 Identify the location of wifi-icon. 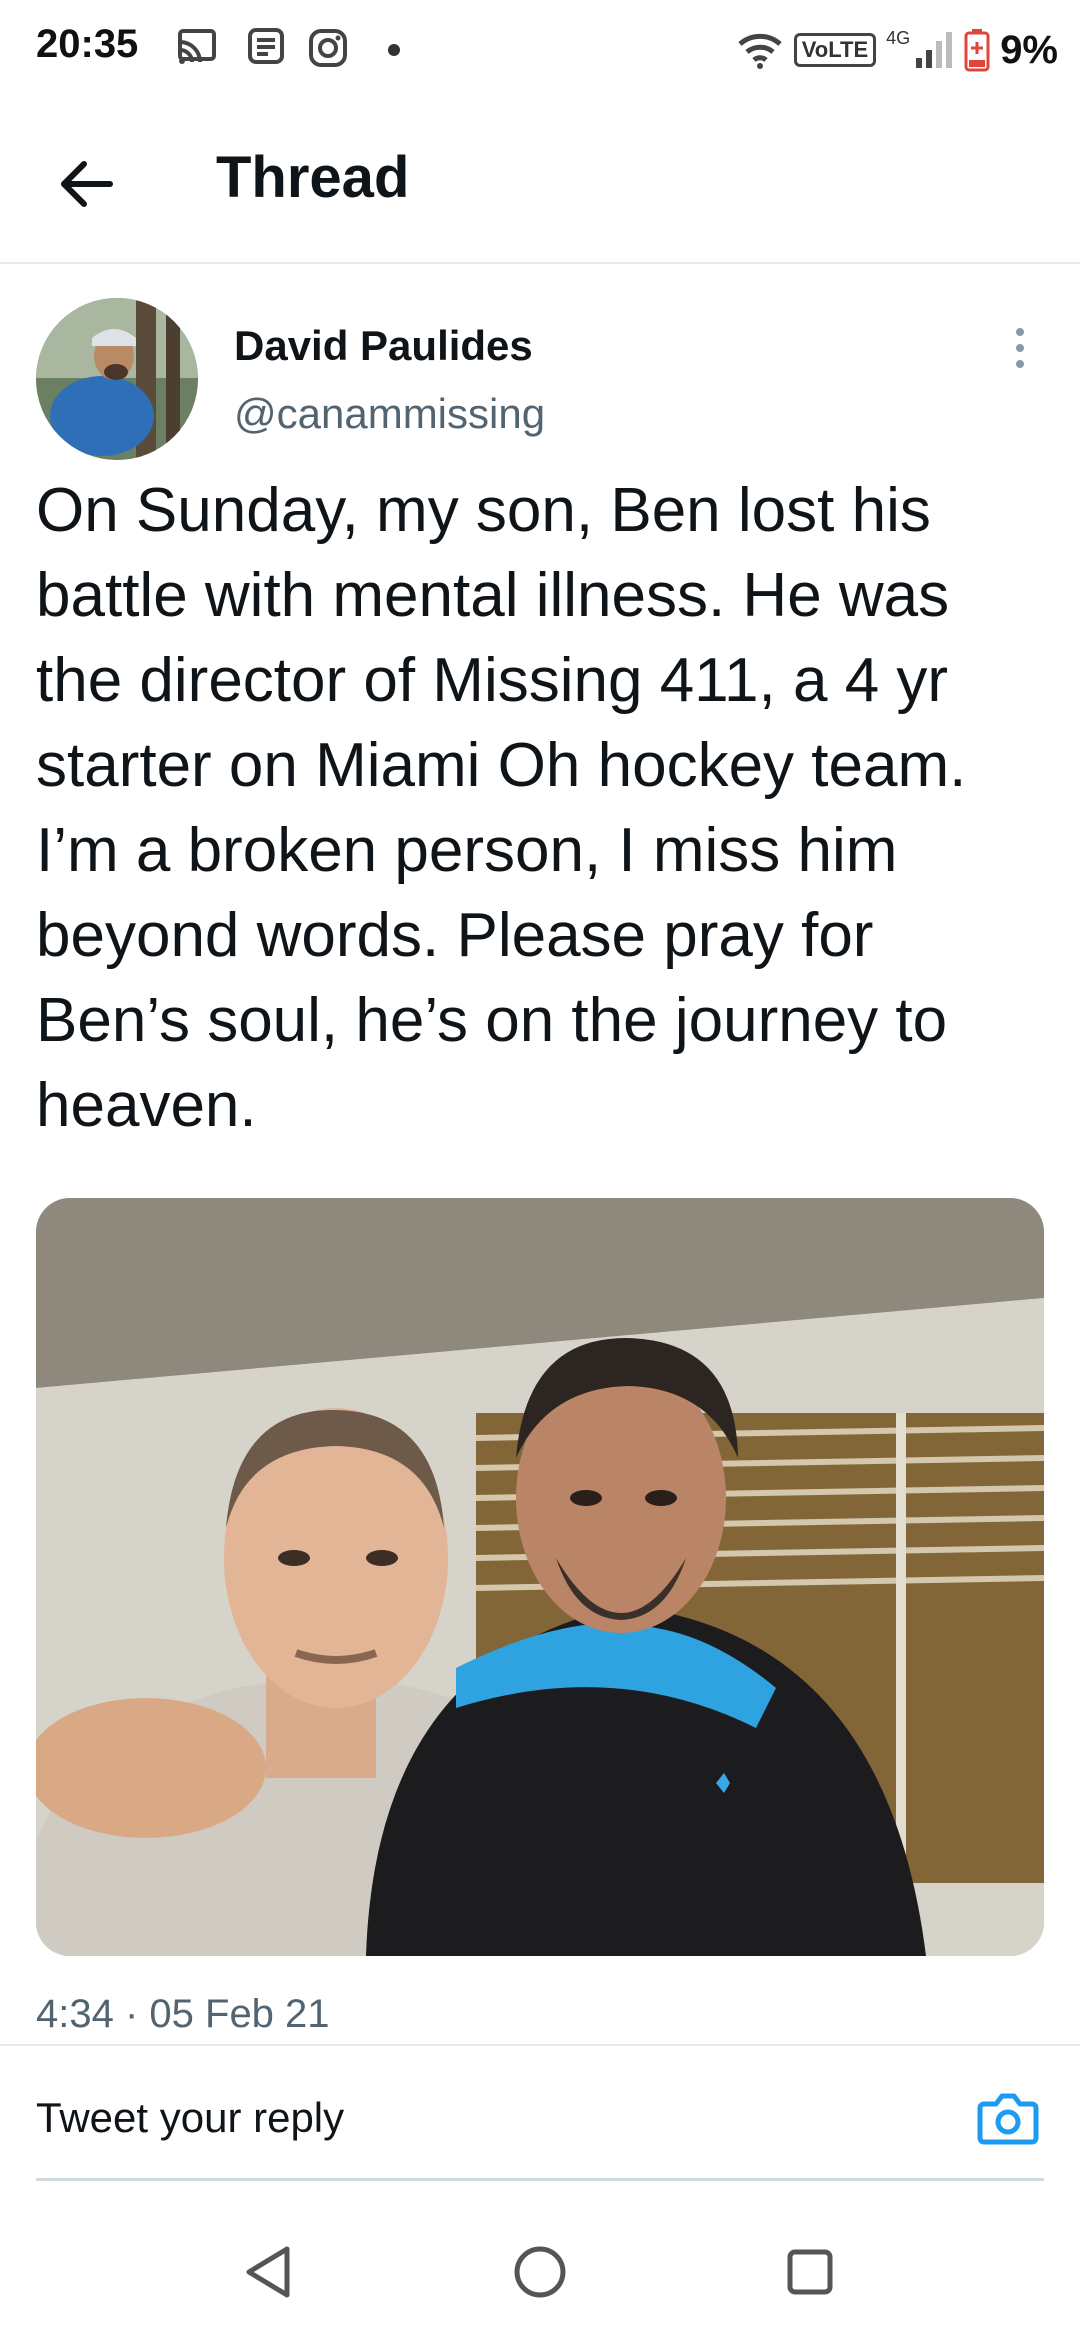
(760, 51).